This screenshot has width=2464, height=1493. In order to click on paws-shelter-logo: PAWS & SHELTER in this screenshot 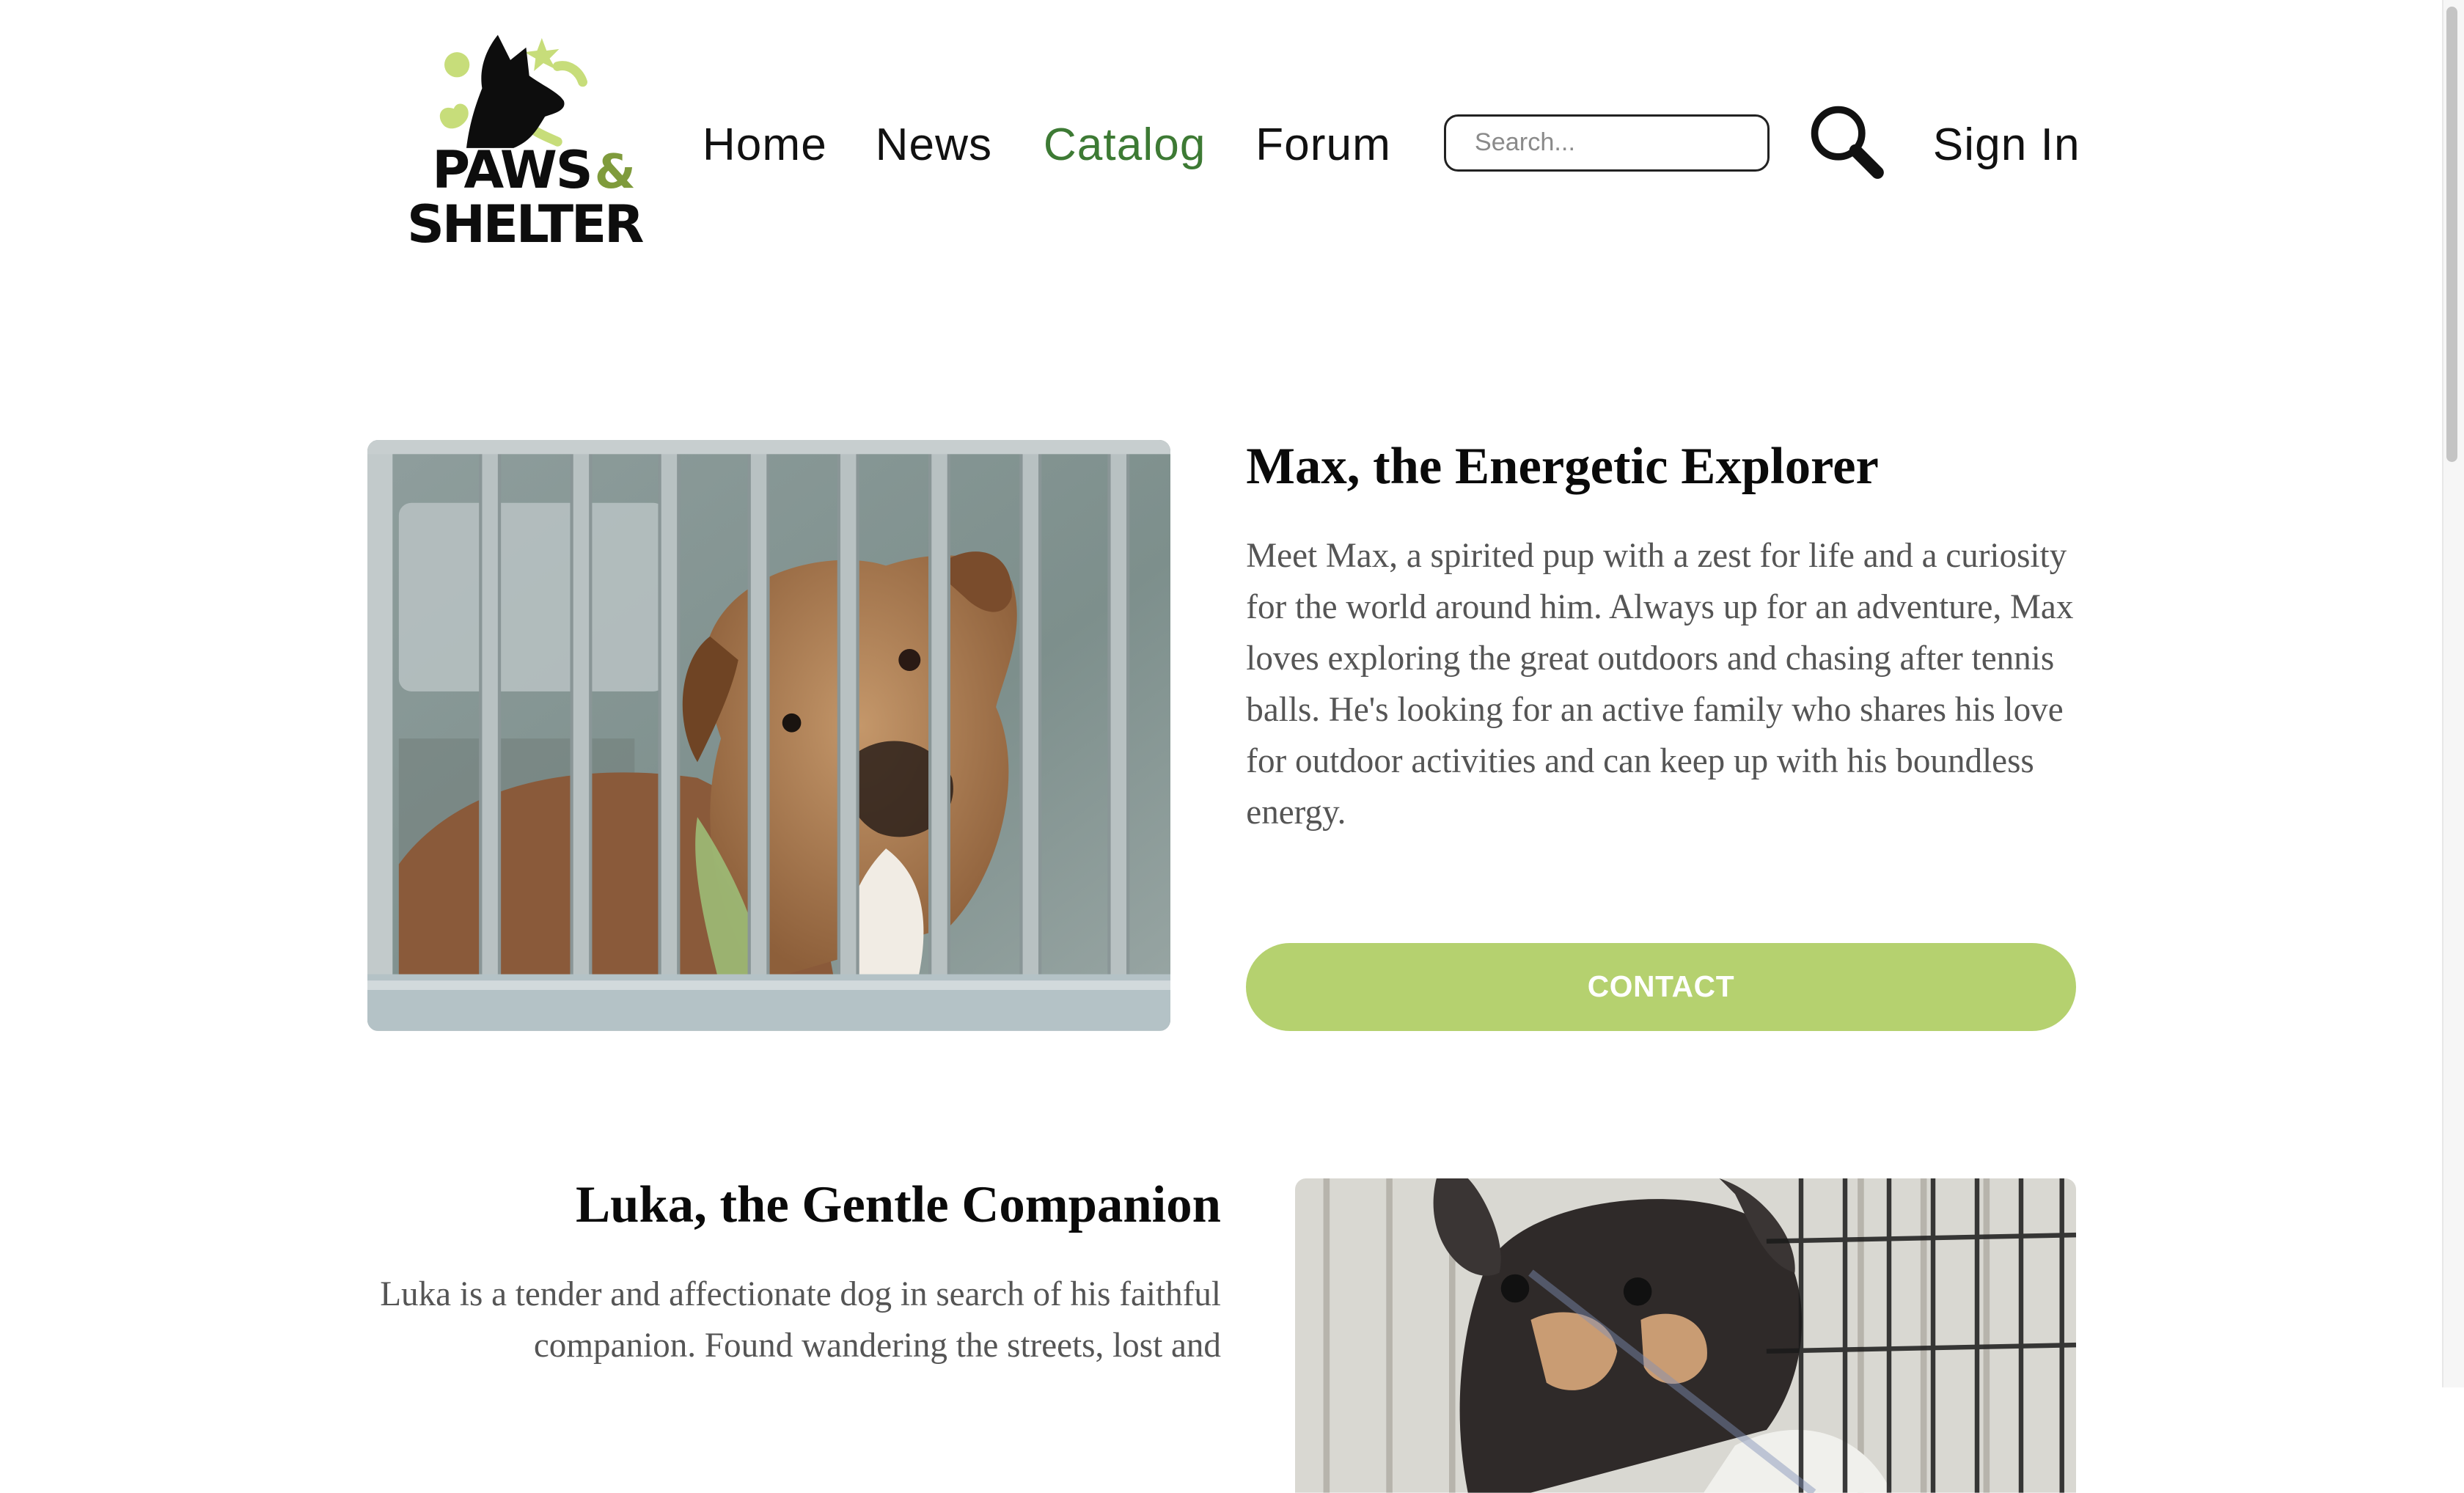, I will do `click(522, 145)`.